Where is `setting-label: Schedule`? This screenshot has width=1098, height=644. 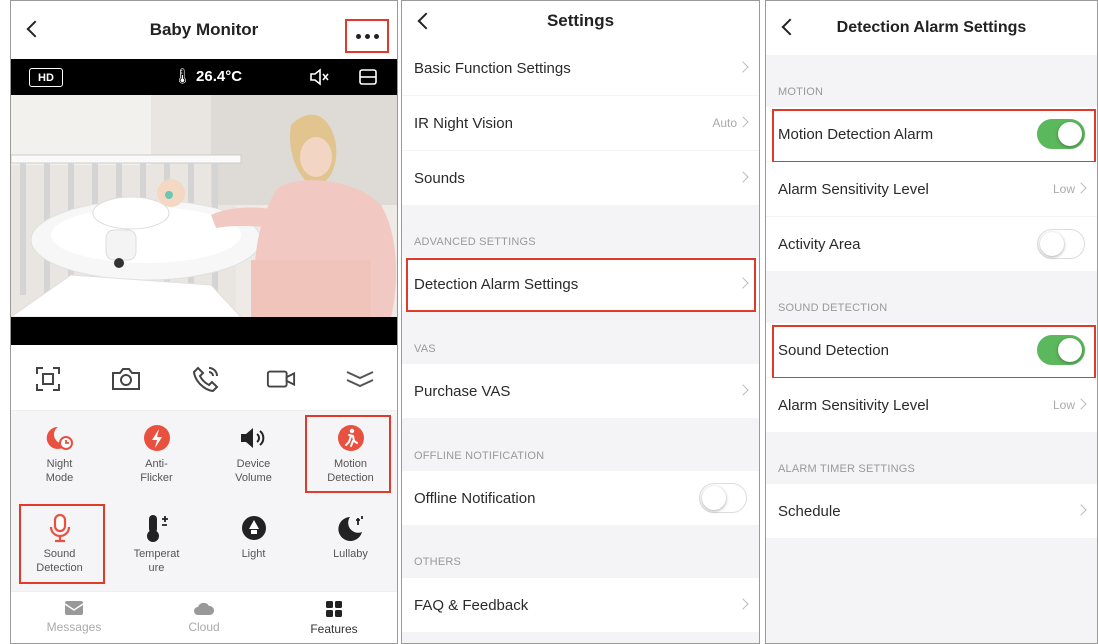
setting-label: Schedule is located at coordinates (809, 511).